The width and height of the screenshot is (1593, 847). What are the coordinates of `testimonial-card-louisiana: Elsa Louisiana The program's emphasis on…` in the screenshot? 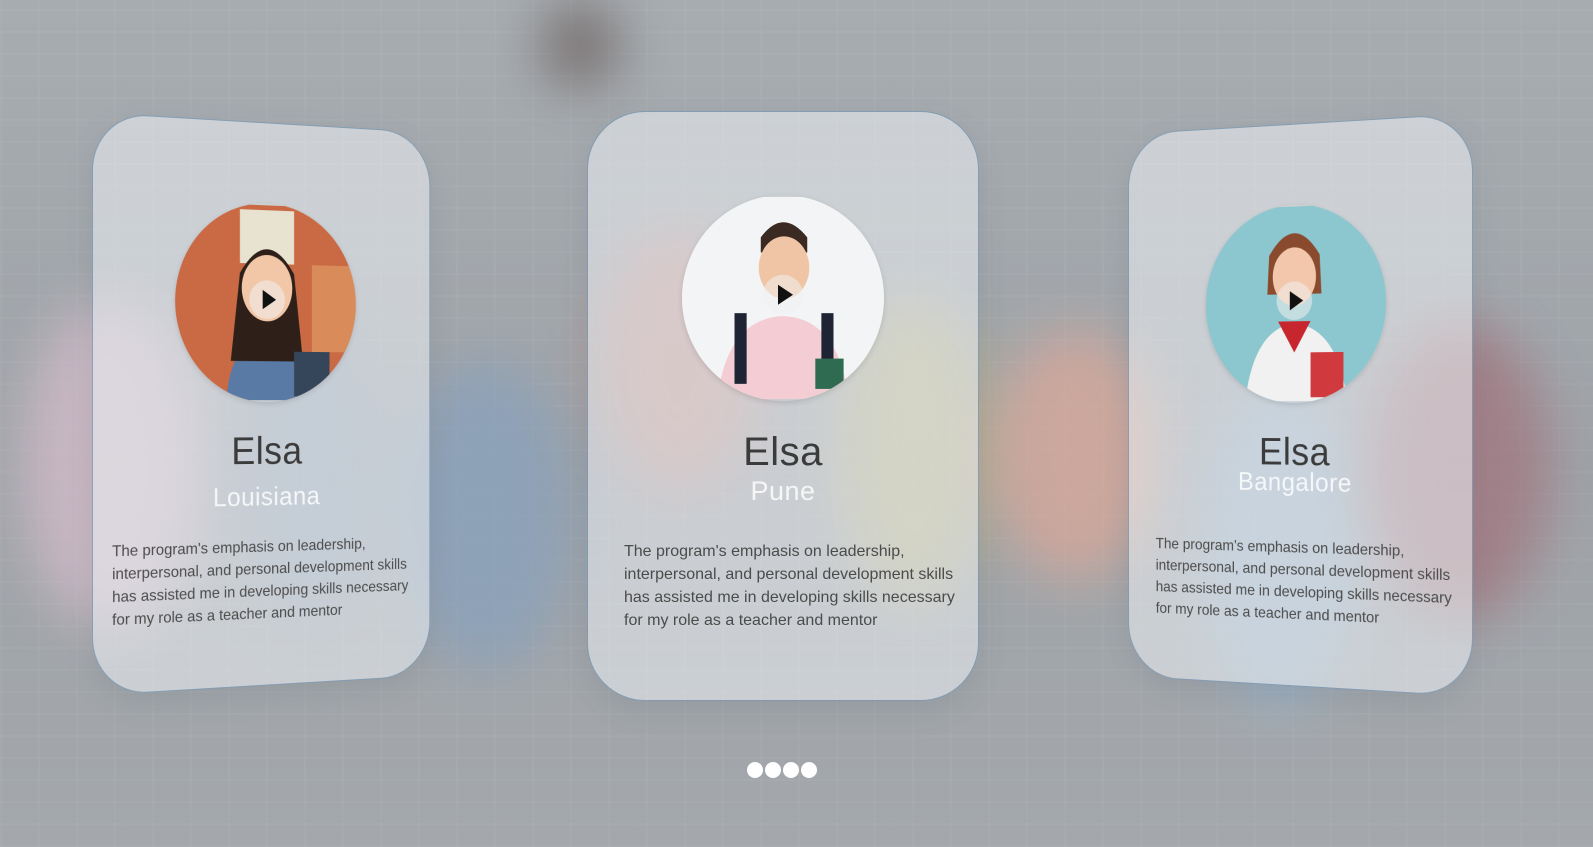 It's located at (261, 404).